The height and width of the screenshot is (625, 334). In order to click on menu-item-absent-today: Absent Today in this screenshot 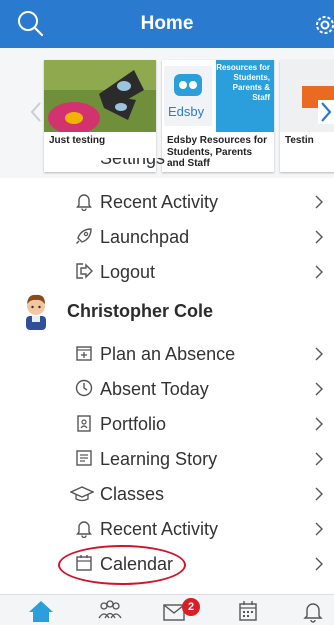, I will do `click(167, 387)`.